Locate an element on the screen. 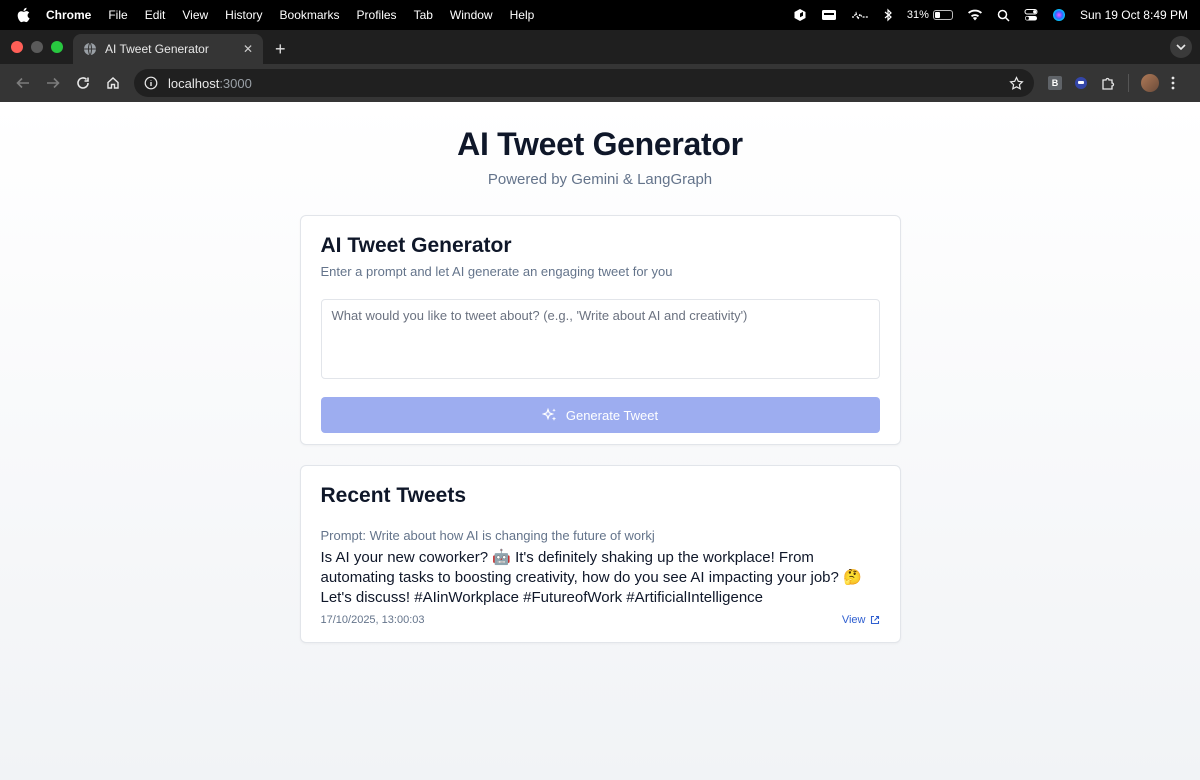  reload-icon is located at coordinates (83, 83).